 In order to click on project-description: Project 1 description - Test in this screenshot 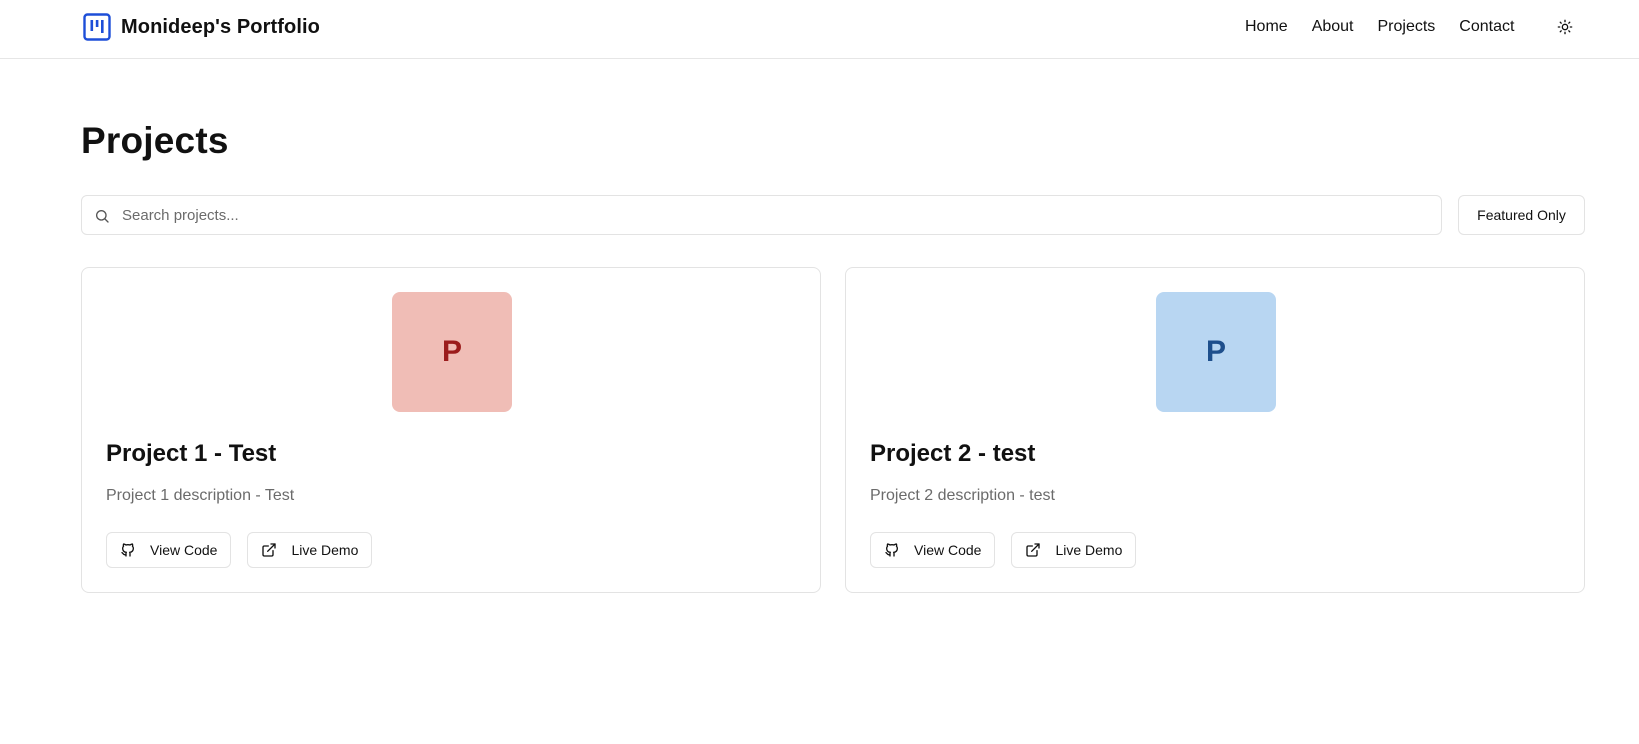, I will do `click(200, 495)`.